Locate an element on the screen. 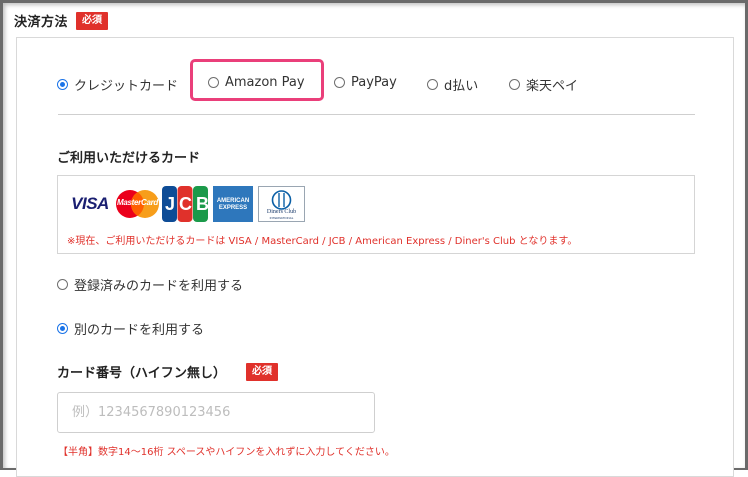 Image resolution: width=748 pixels, height=477 pixels. radio-use-new-card is located at coordinates (62, 328).